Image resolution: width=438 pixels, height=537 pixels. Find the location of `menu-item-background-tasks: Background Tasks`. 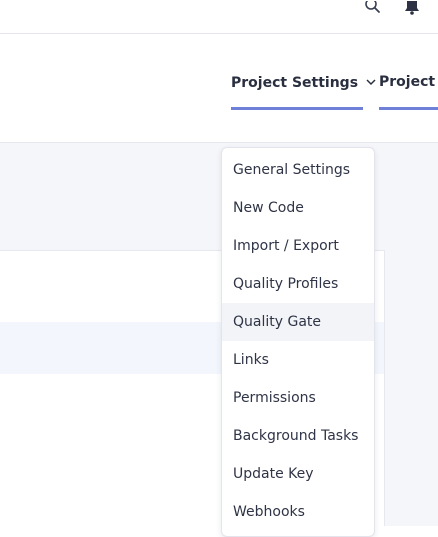

menu-item-background-tasks: Background Tasks is located at coordinates (298, 436).